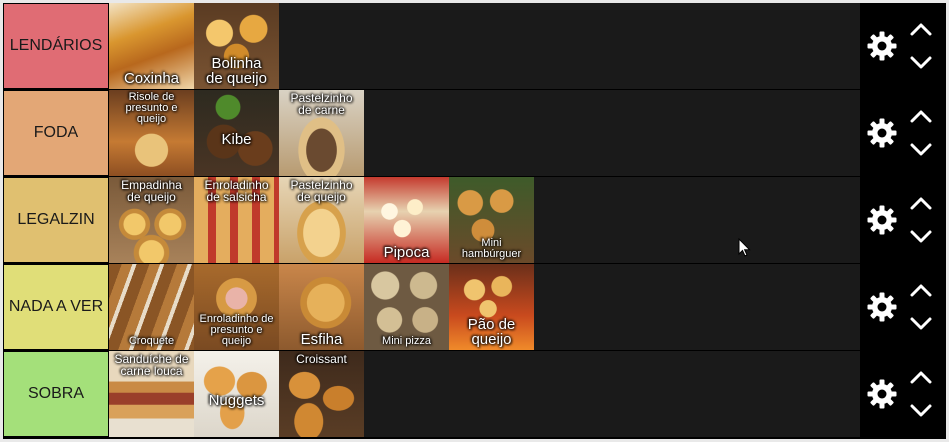 Image resolution: width=949 pixels, height=442 pixels. I want to click on tier-item-card: Enroladinho de presunto e queijo, so click(236, 307).